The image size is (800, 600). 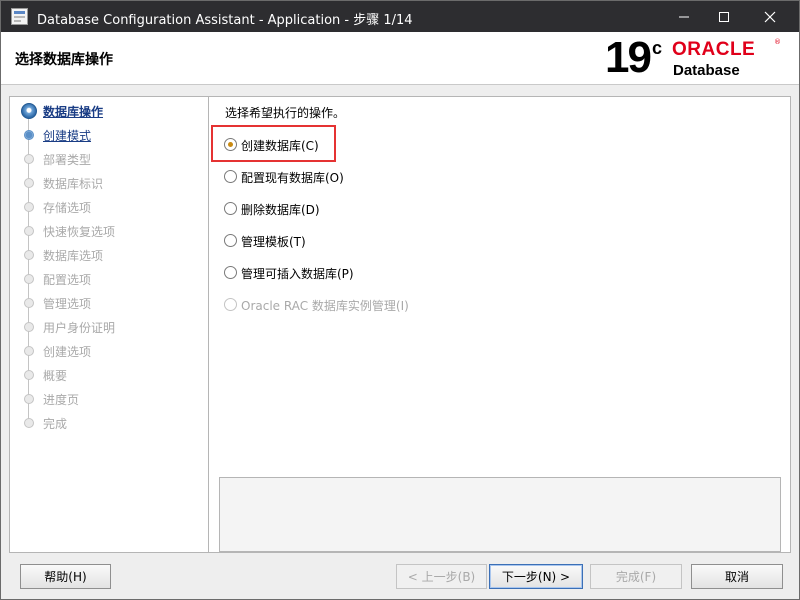 What do you see at coordinates (285, 113) in the screenshot?
I see `operation-prompt: 选择希望执行的操作。` at bounding box center [285, 113].